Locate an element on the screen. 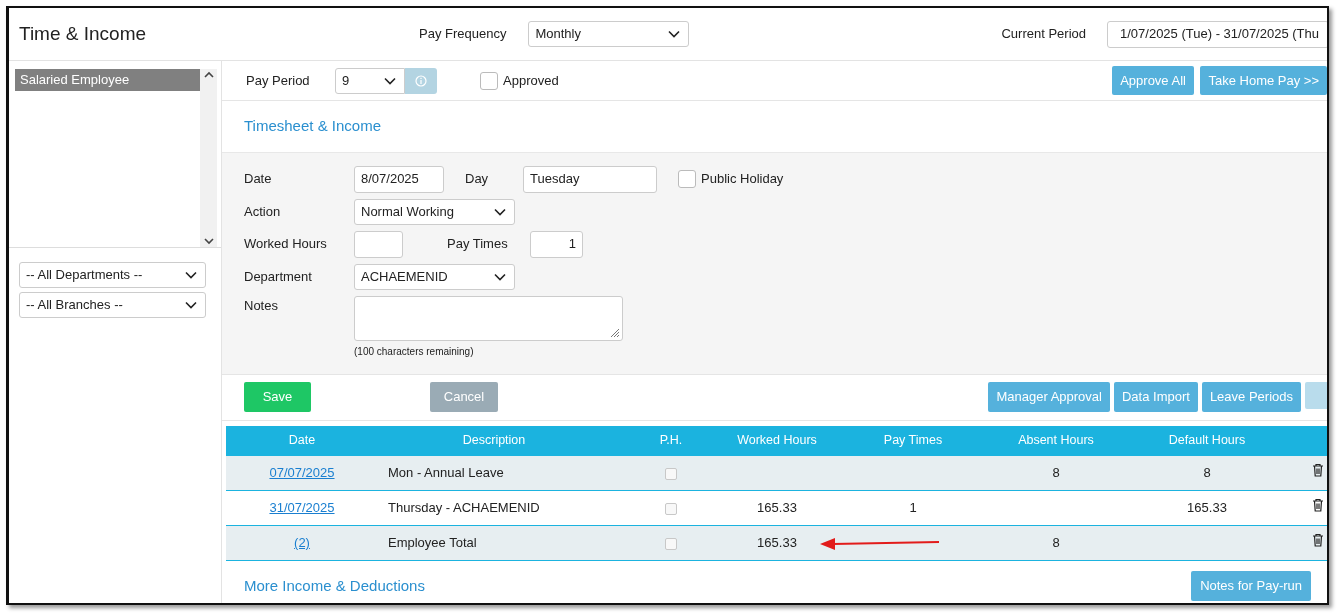 This screenshot has height=613, width=1337. info-button is located at coordinates (421, 80).